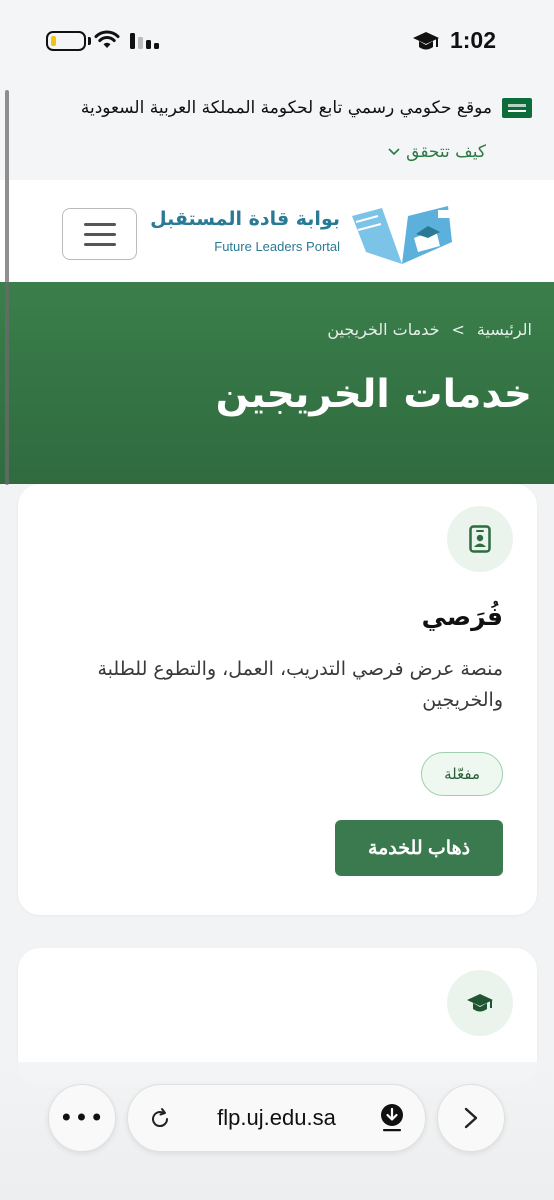  What do you see at coordinates (373, 394) in the screenshot?
I see `page-title: خدمات الخريجين` at bounding box center [373, 394].